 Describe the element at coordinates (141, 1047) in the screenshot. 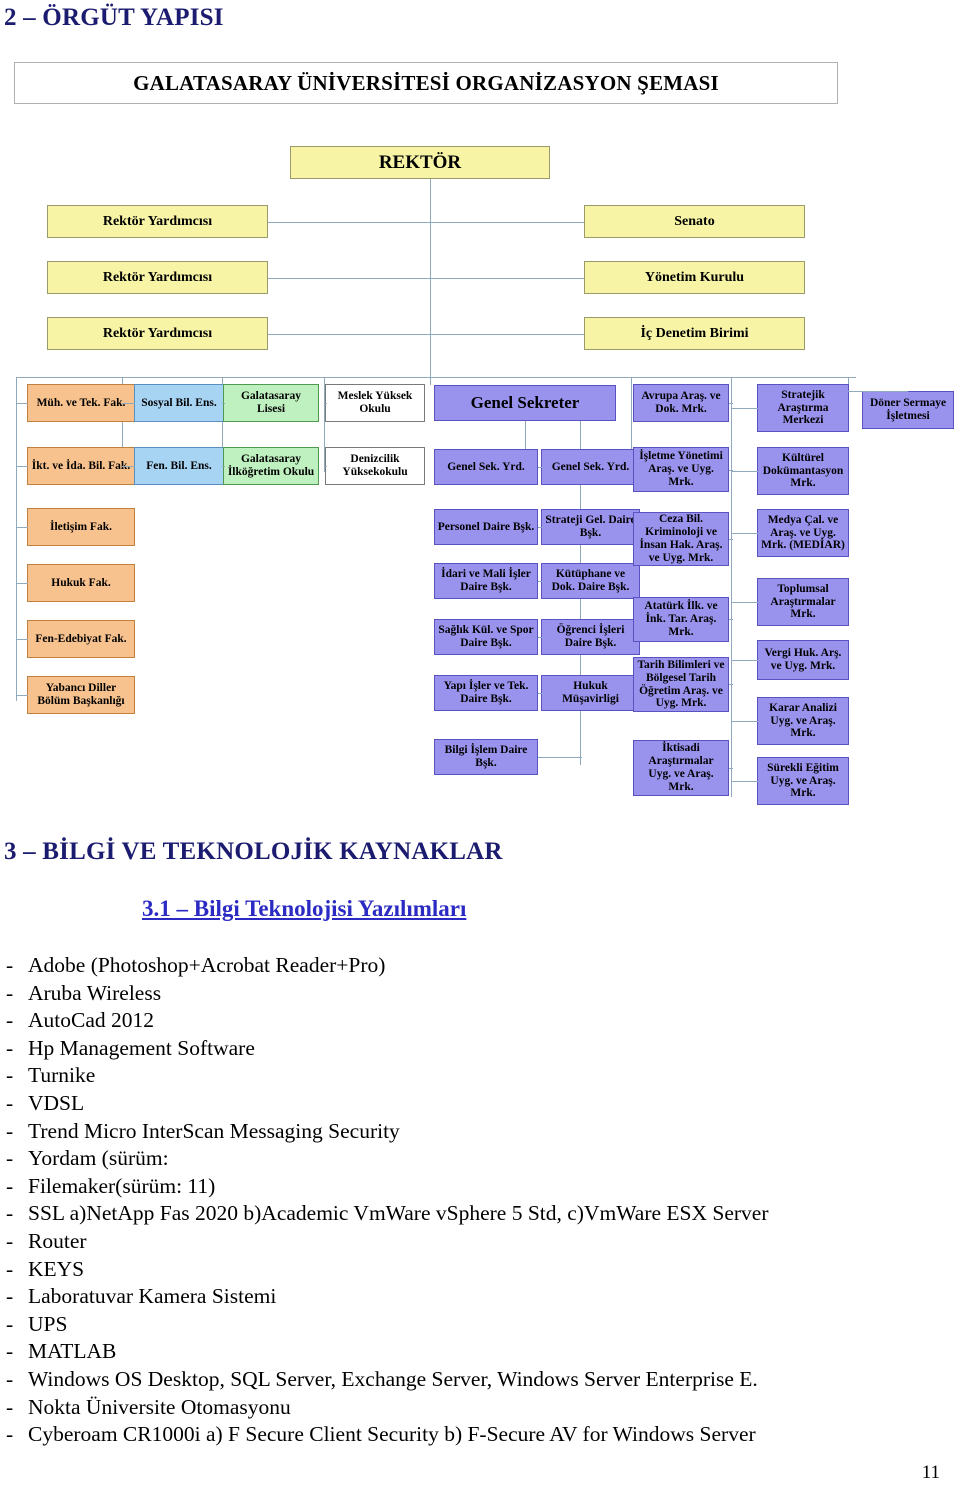

I see `list-item-text: Hp Management Software` at that location.